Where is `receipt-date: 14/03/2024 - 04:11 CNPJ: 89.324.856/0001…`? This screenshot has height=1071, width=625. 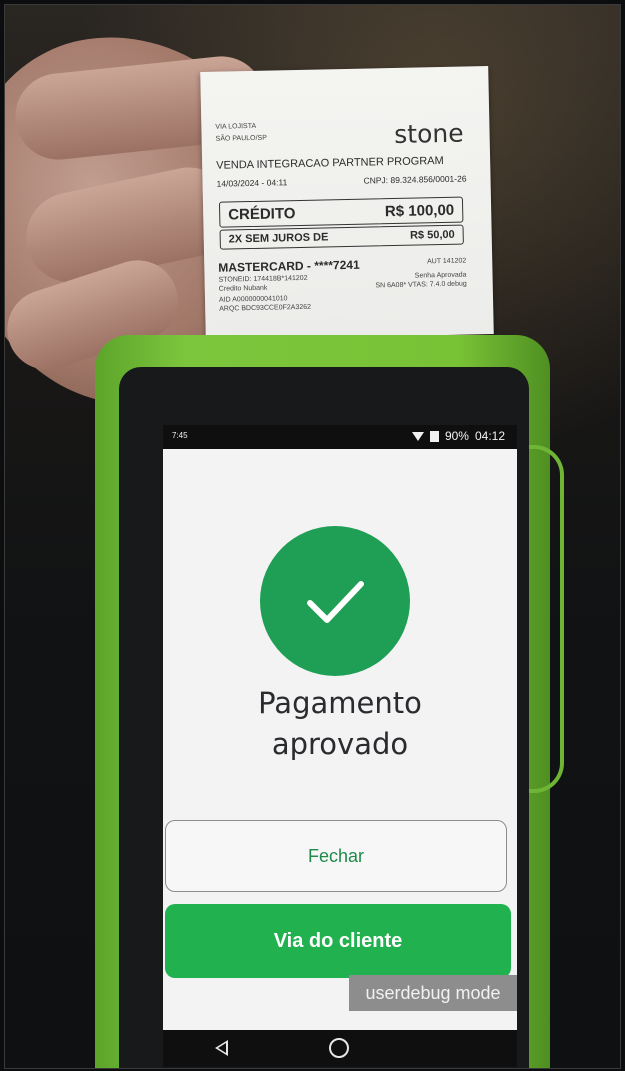
receipt-date: 14/03/2024 - 04:11 CNPJ: 89.324.856/0001… is located at coordinates (348, 181).